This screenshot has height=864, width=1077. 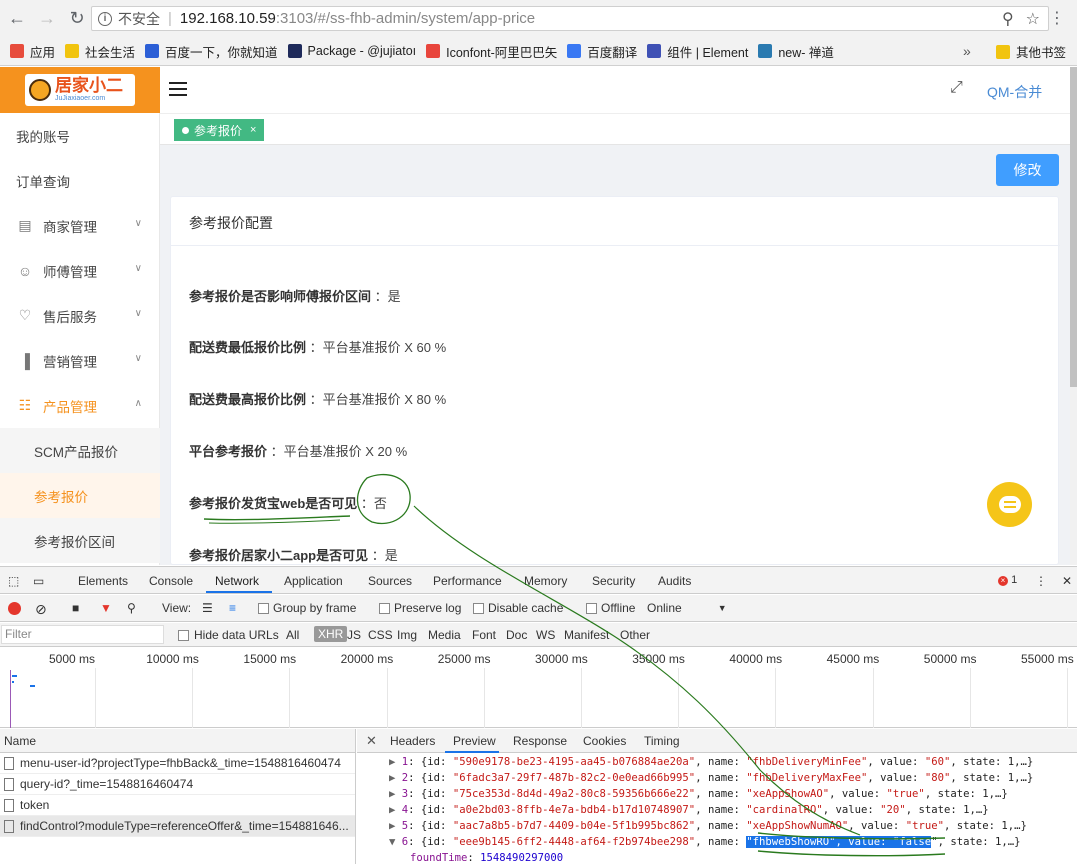 I want to click on filter-type: Media, so click(x=444, y=635).